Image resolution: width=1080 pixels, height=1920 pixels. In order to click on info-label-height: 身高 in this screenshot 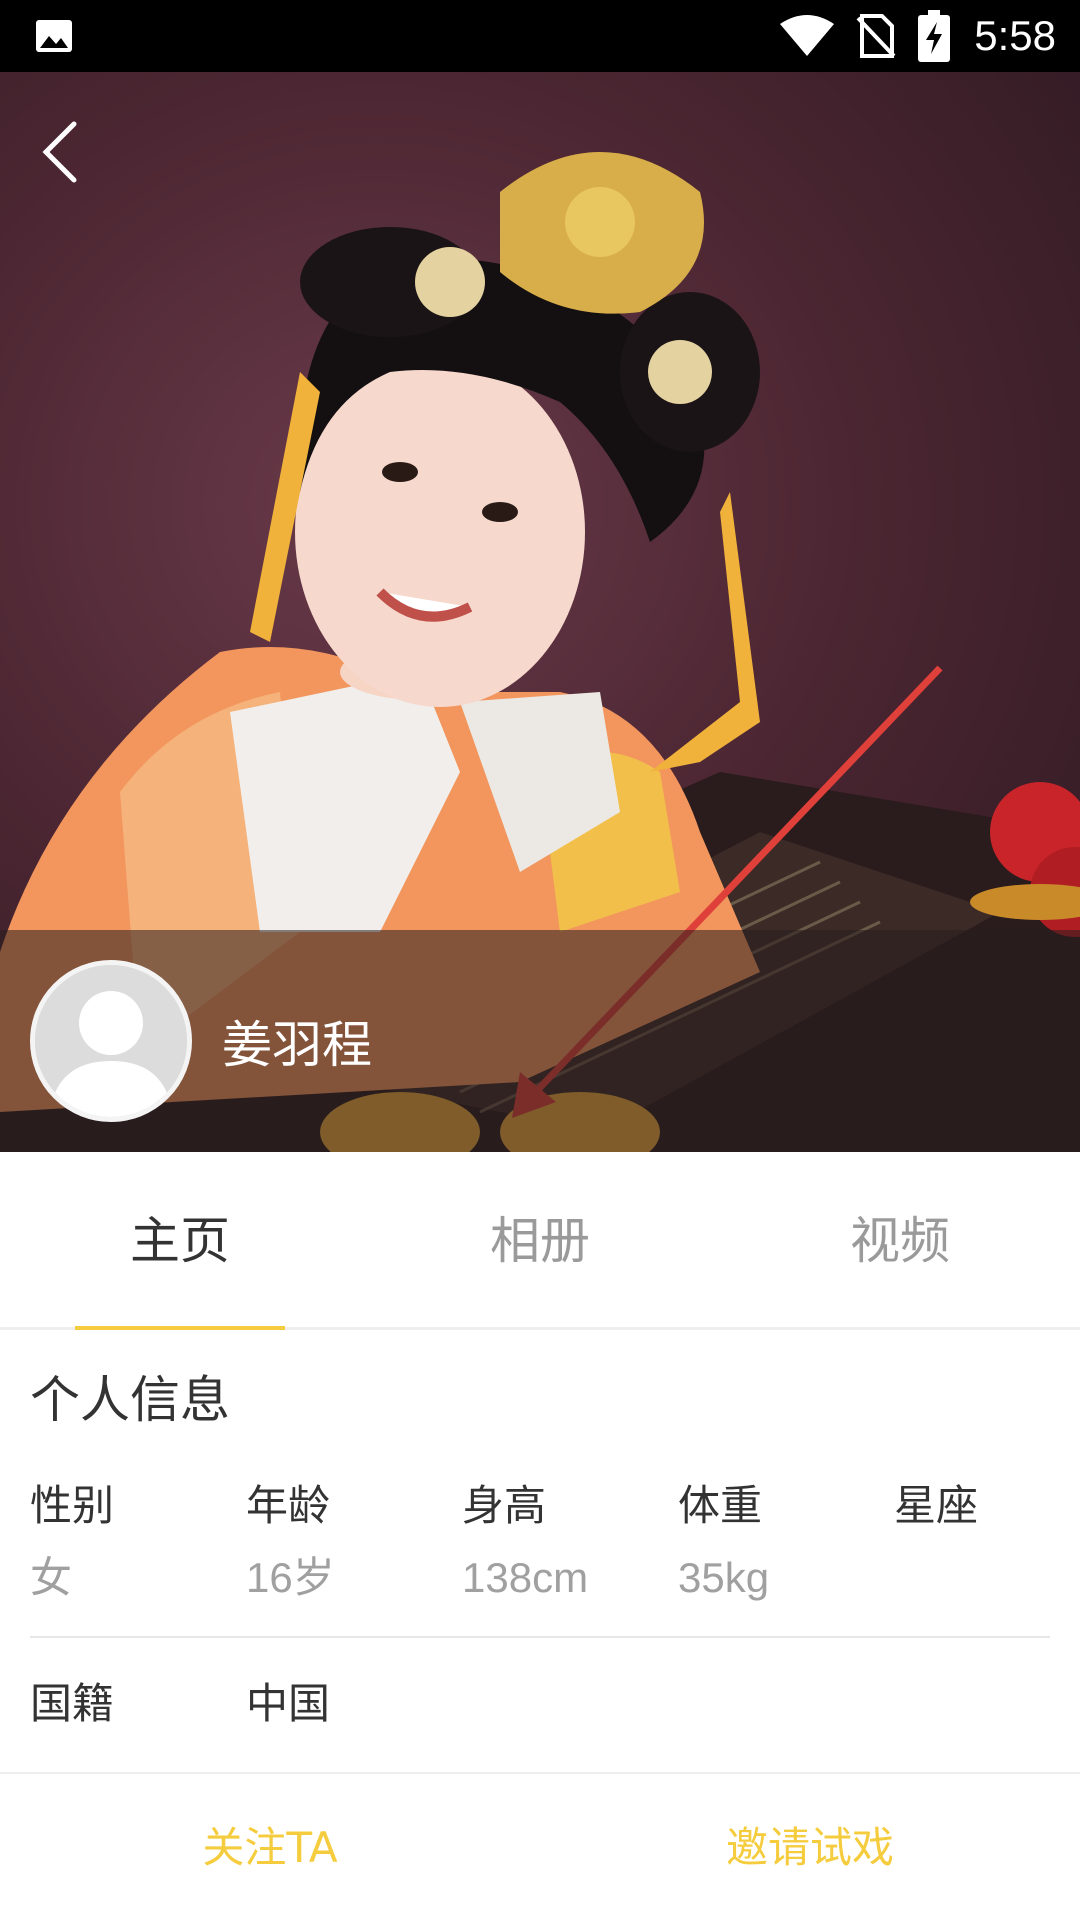, I will do `click(504, 1505)`.